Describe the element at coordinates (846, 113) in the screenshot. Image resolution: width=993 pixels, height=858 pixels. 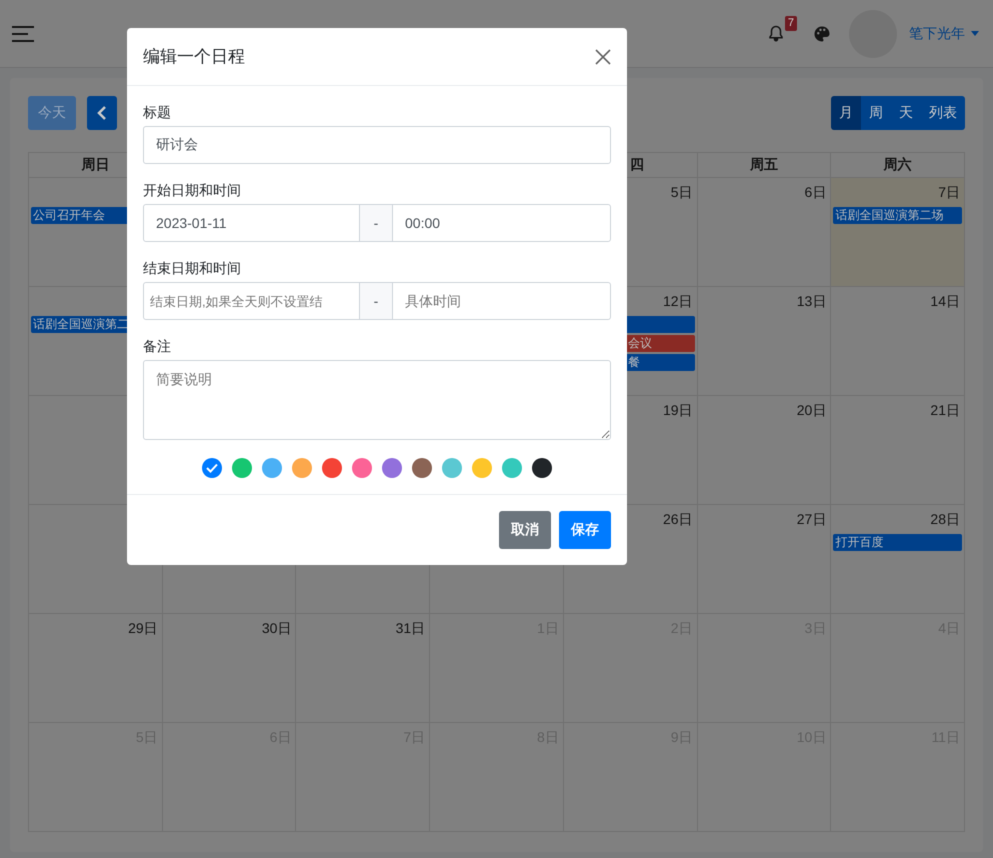
I see `view-tab: 月` at that location.